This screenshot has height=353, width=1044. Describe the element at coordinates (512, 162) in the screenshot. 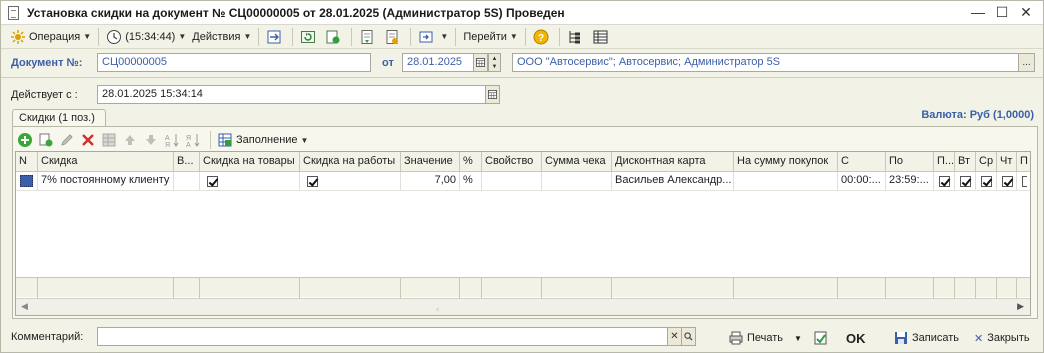

I see `column-header: Свойство` at that location.